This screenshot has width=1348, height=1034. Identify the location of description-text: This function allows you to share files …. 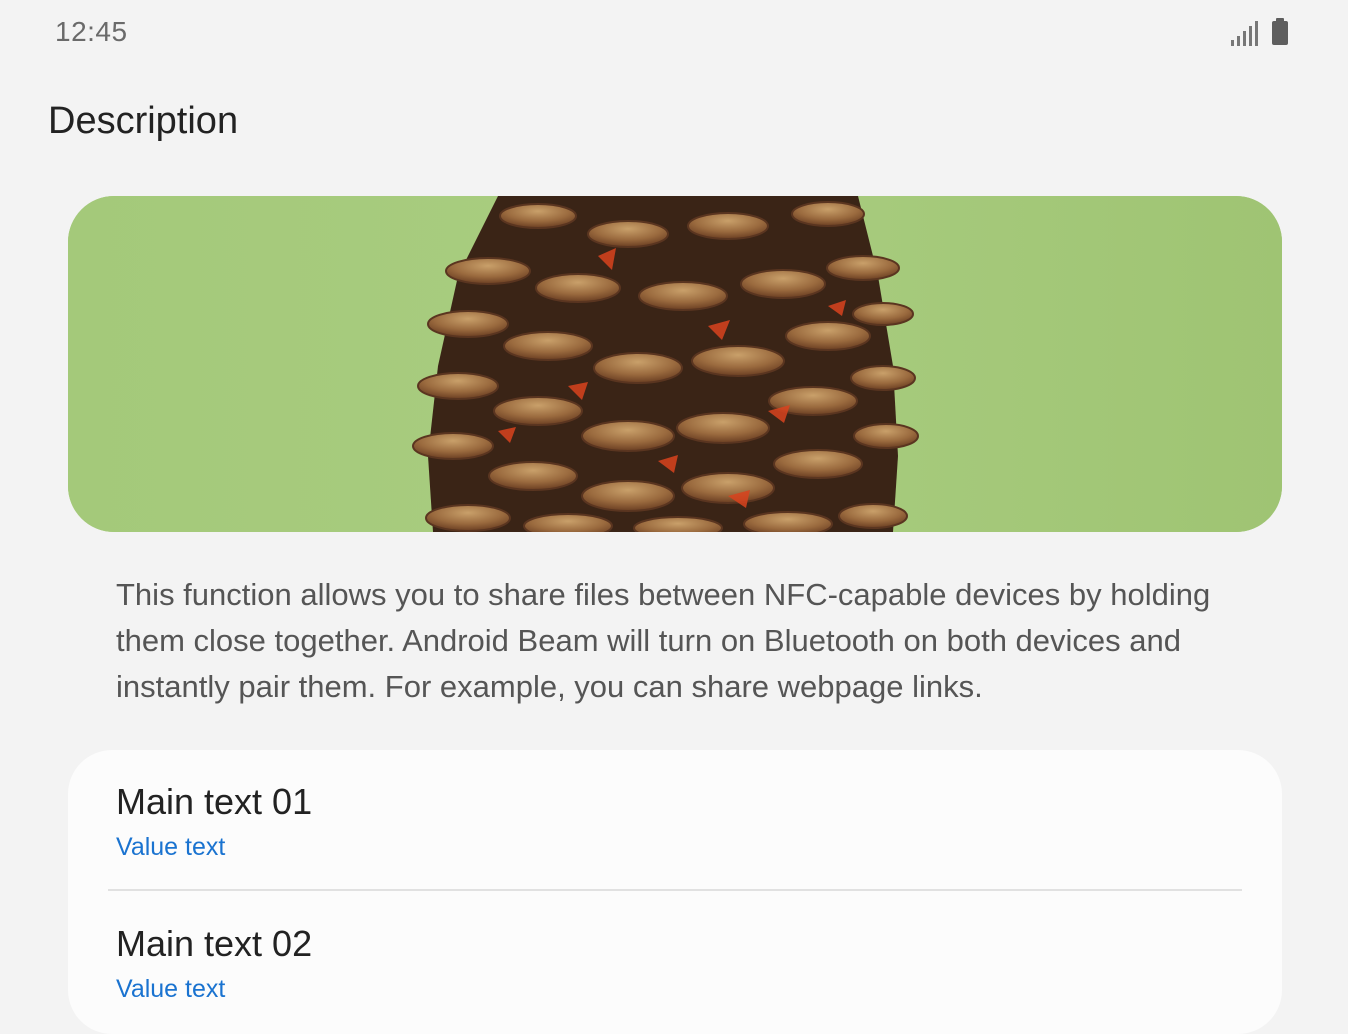
(663, 640).